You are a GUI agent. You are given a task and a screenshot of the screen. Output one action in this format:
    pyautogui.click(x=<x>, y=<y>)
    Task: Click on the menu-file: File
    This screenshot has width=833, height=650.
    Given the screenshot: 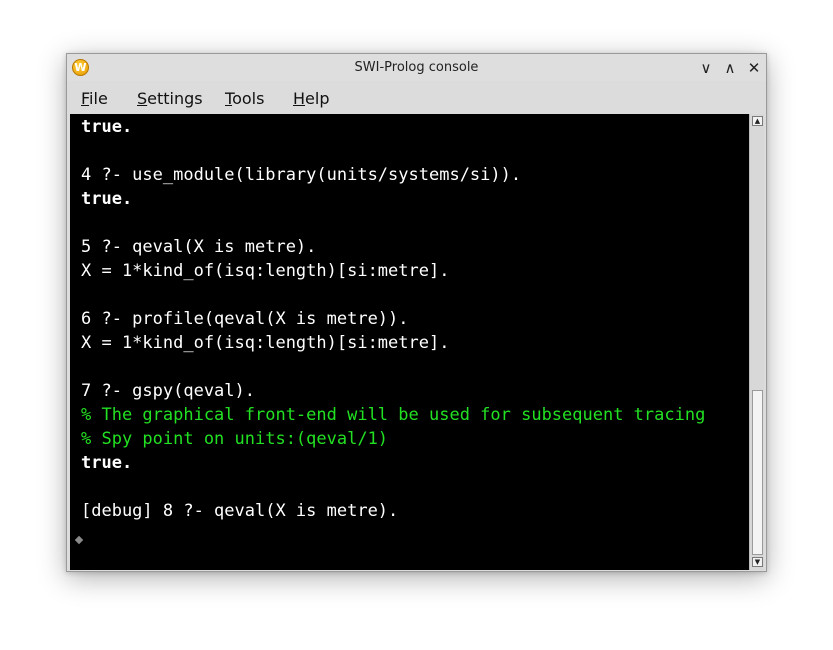 What is the action you would take?
    pyautogui.click(x=94, y=98)
    